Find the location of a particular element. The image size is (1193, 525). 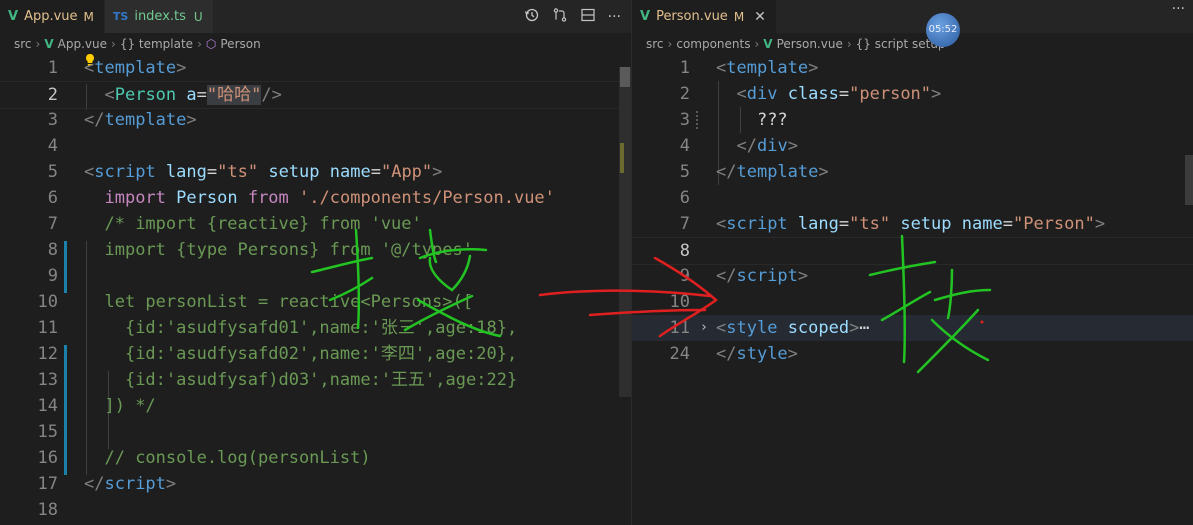

folded-ellipsis: ⋯ is located at coordinates (864, 328).